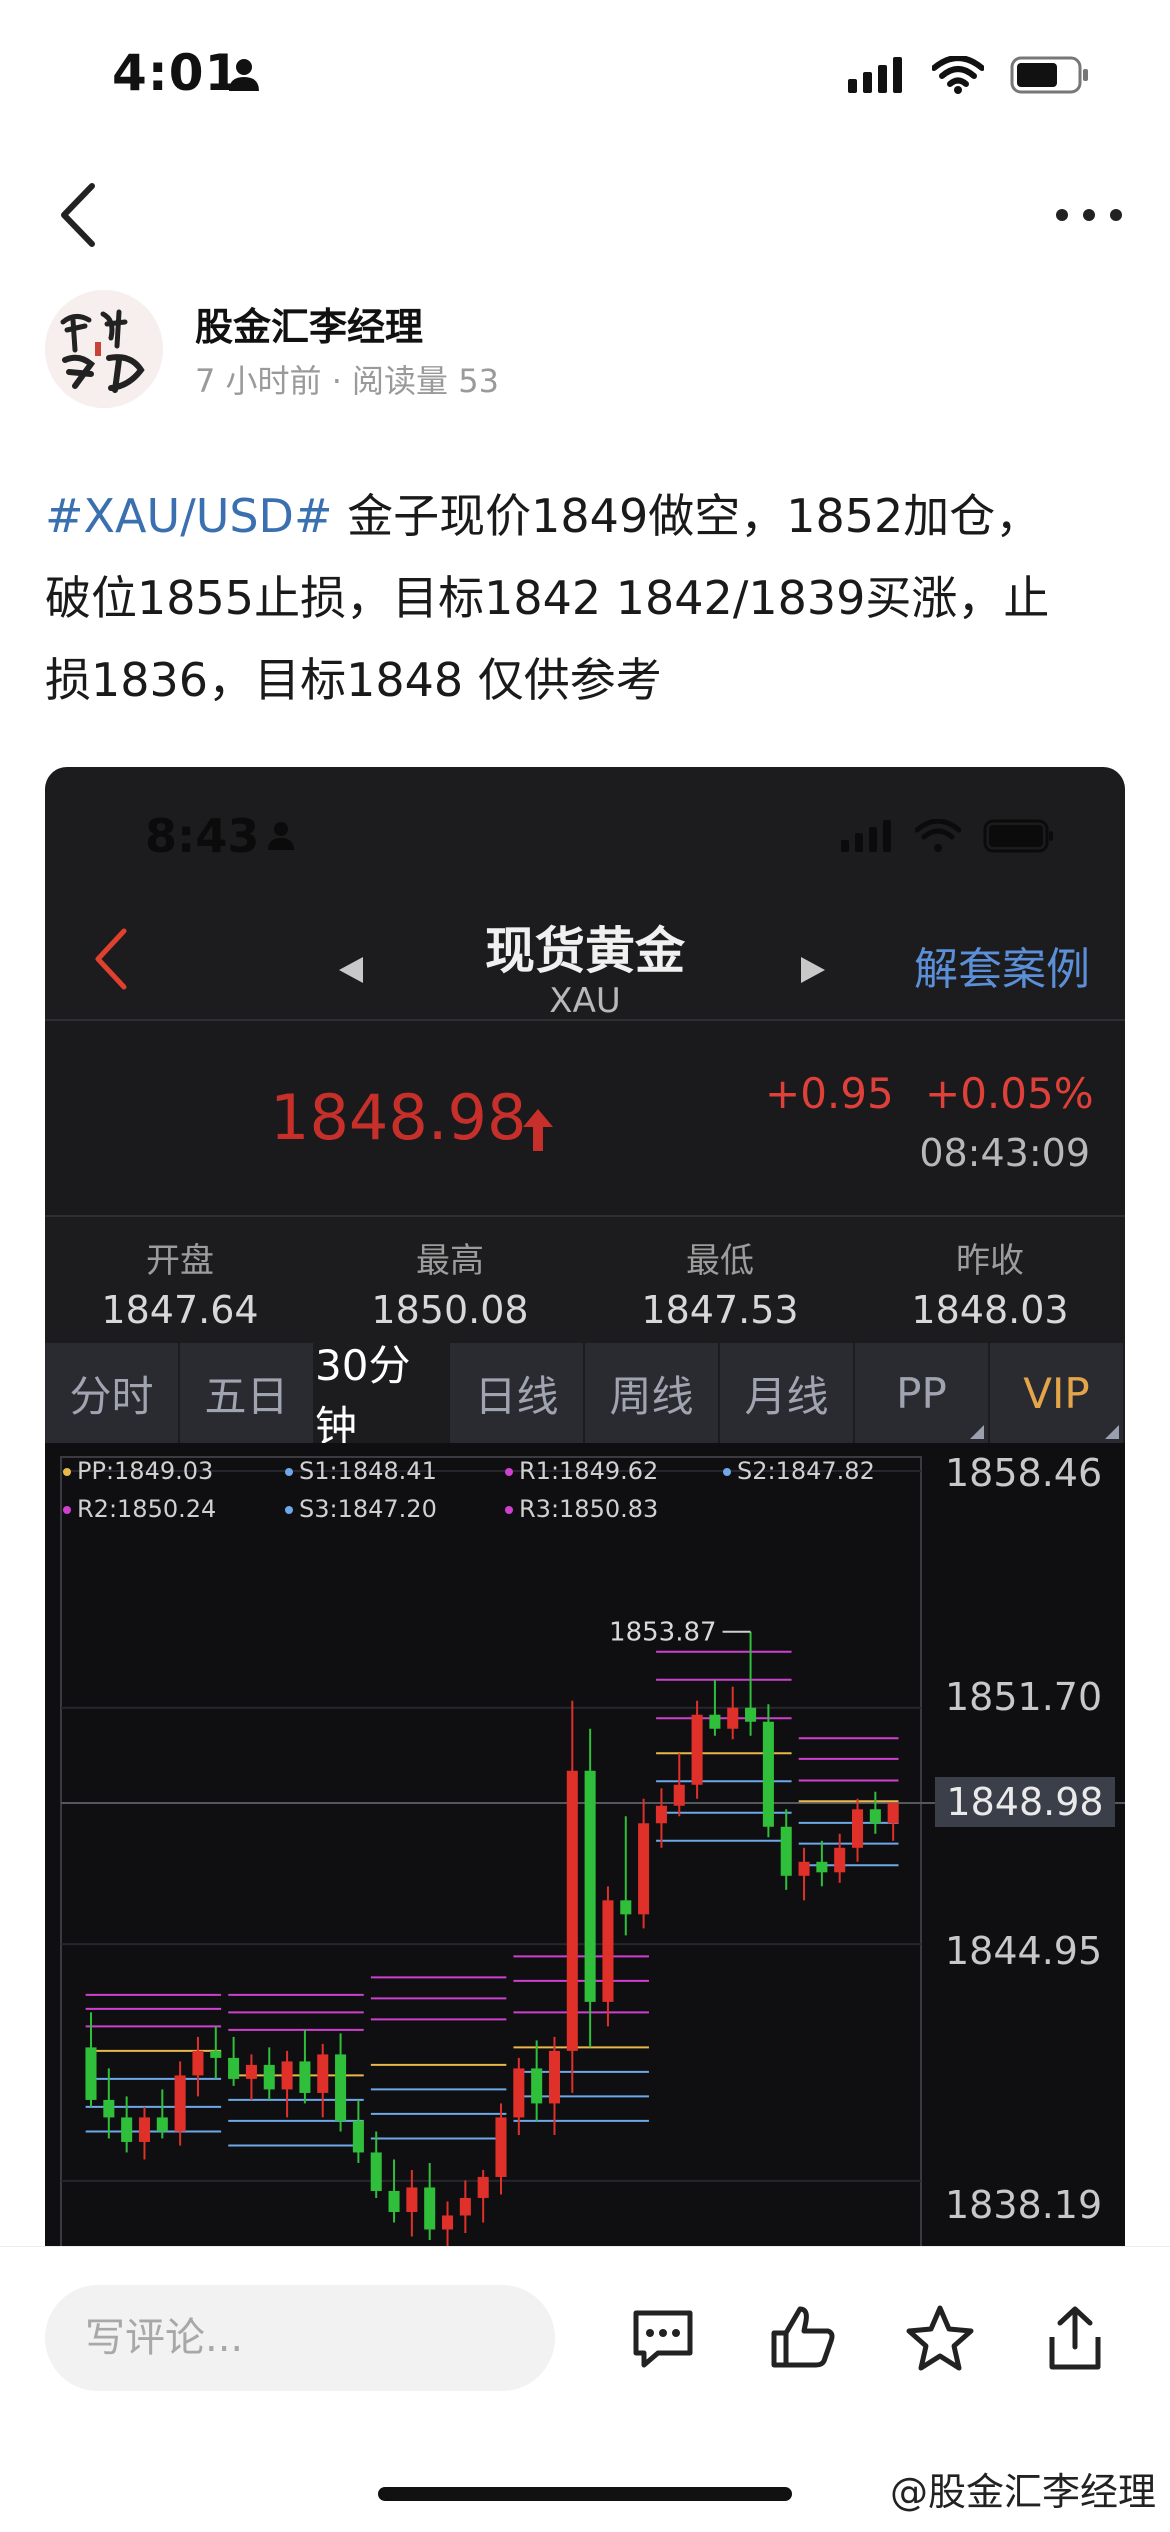 The image size is (1170, 2532). I want to click on like-button, so click(803, 2338).